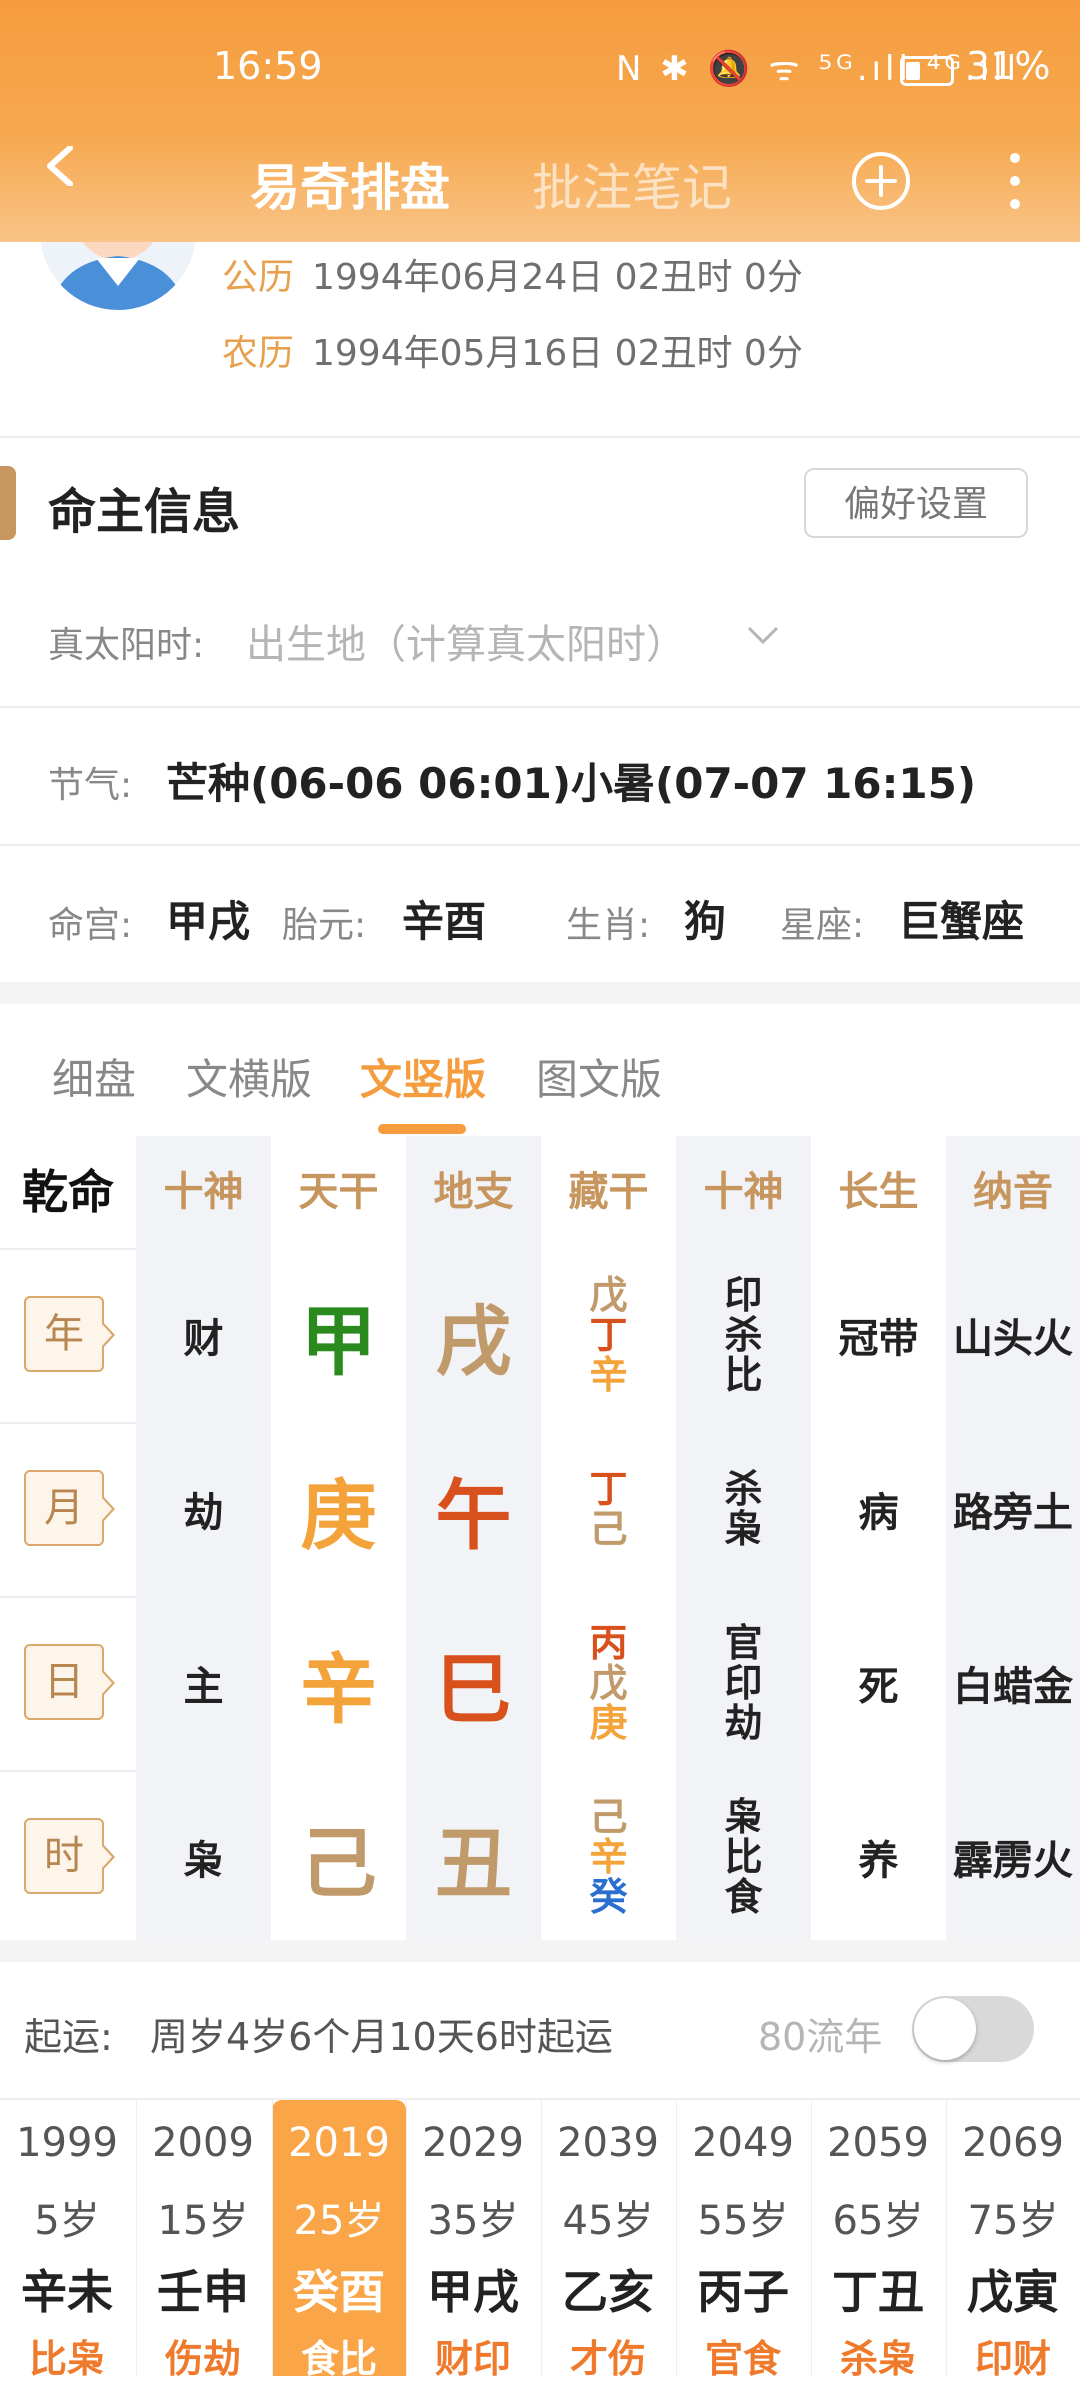 This screenshot has height=2383, width=1080. I want to click on dayun-column: 2059 65岁 丁丑 杀枭, so click(878, 2240).